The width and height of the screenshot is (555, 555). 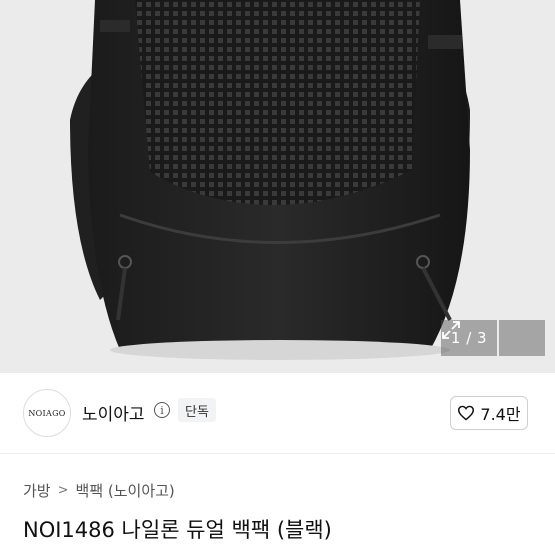 What do you see at coordinates (125, 490) in the screenshot?
I see `breadcrumb-item-backpack: 백팩 (노이아고)` at bounding box center [125, 490].